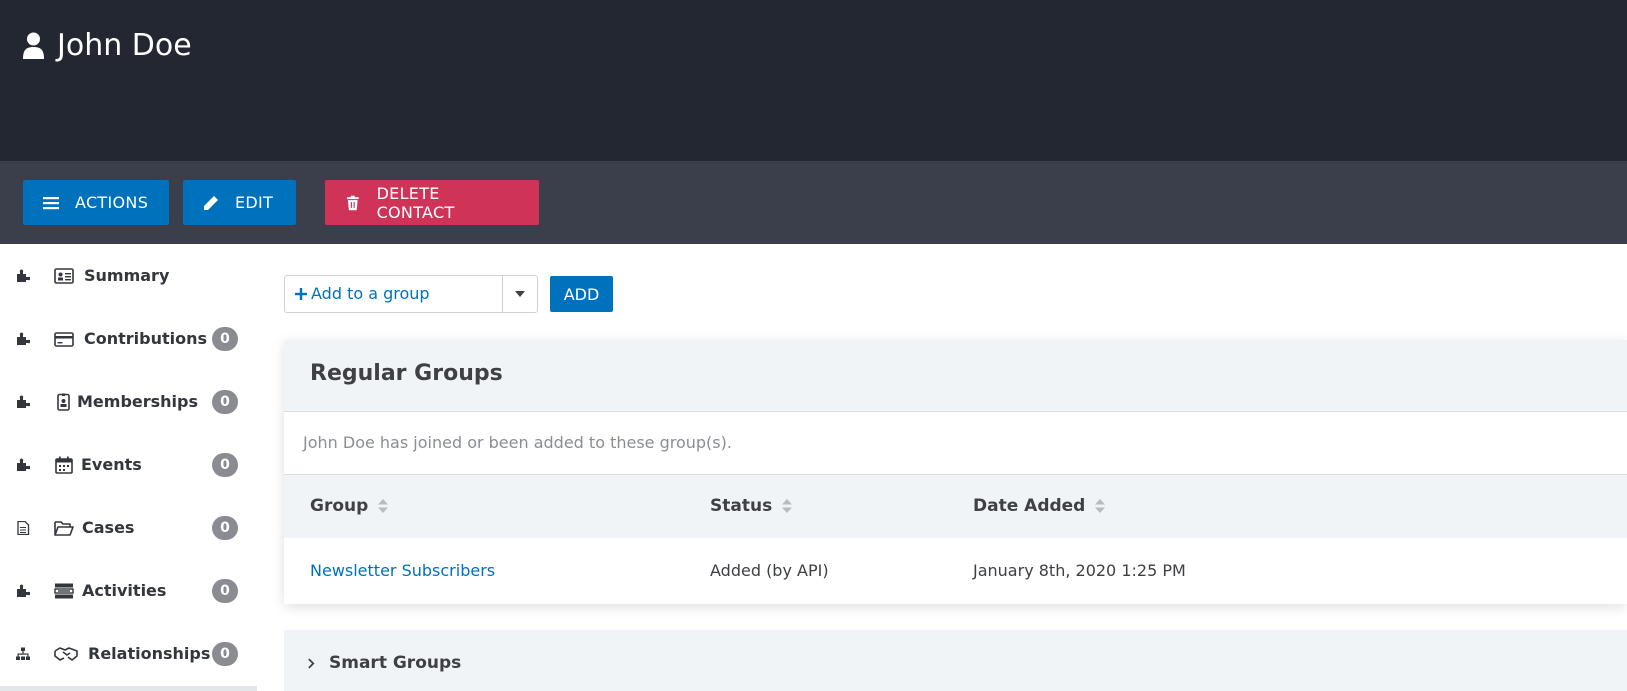  Describe the element at coordinates (813, 202) in the screenshot. I see `action-toolbar: ACTIONS EDIT DELETE CONTACT` at that location.